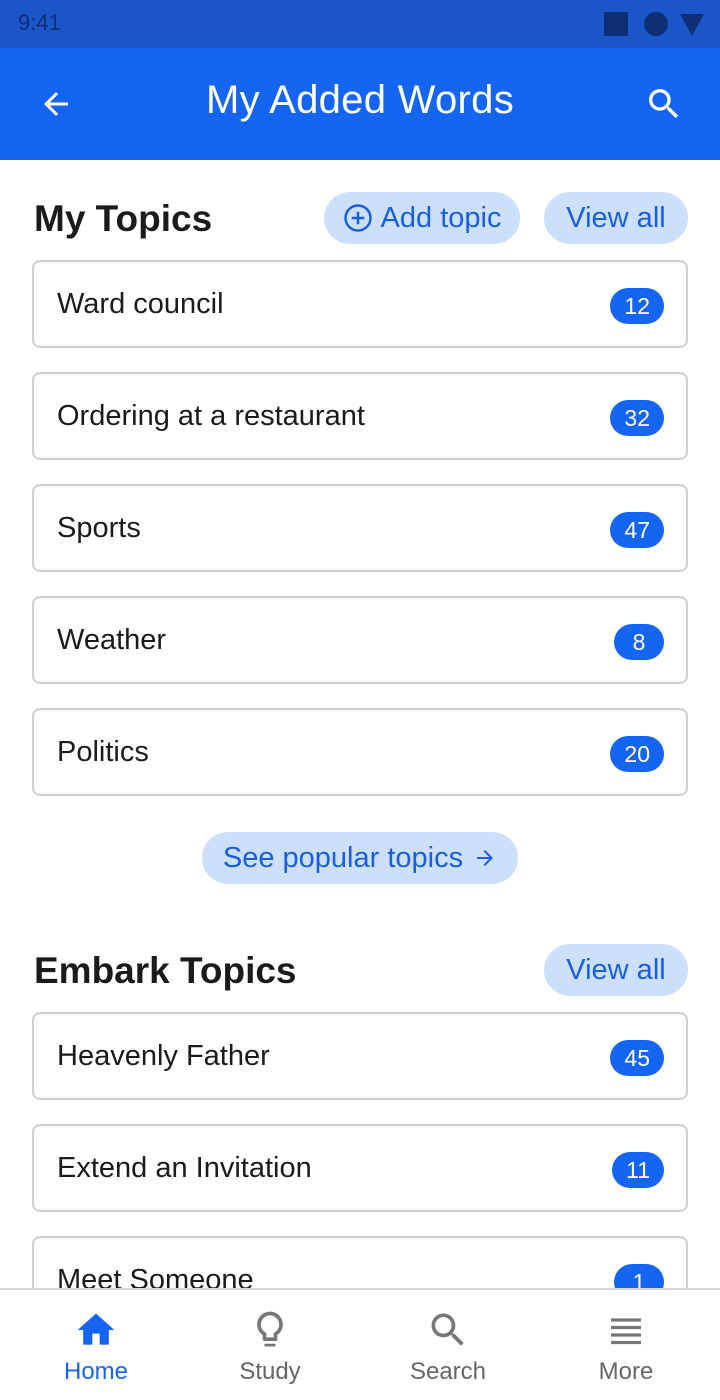 This screenshot has width=720, height=1400. I want to click on add-circle-icon, so click(357, 218).